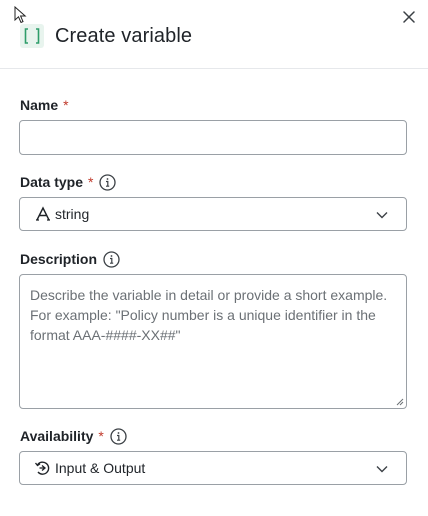 Image resolution: width=428 pixels, height=516 pixels. I want to click on input-output-icon, so click(43, 468).